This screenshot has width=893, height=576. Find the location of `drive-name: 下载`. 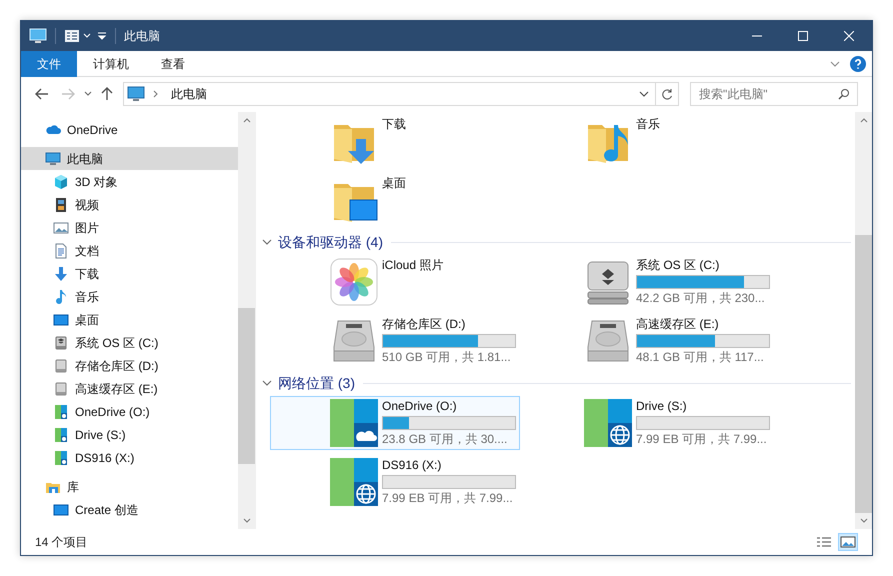

drive-name: 下载 is located at coordinates (394, 124).